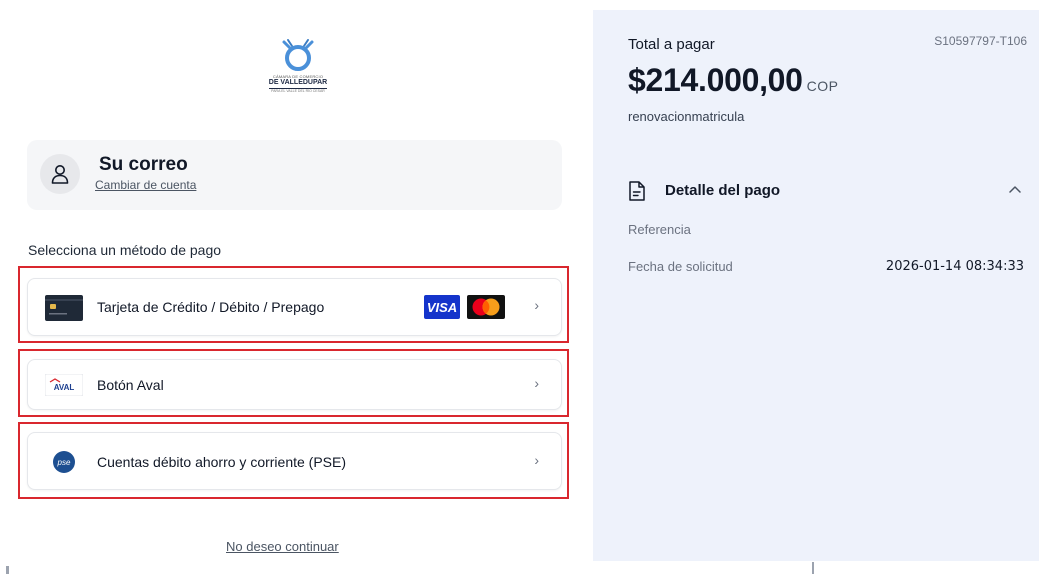 The image size is (1039, 574). Describe the element at coordinates (145, 185) in the screenshot. I see `change-account-link: Cambiar de cuenta` at that location.